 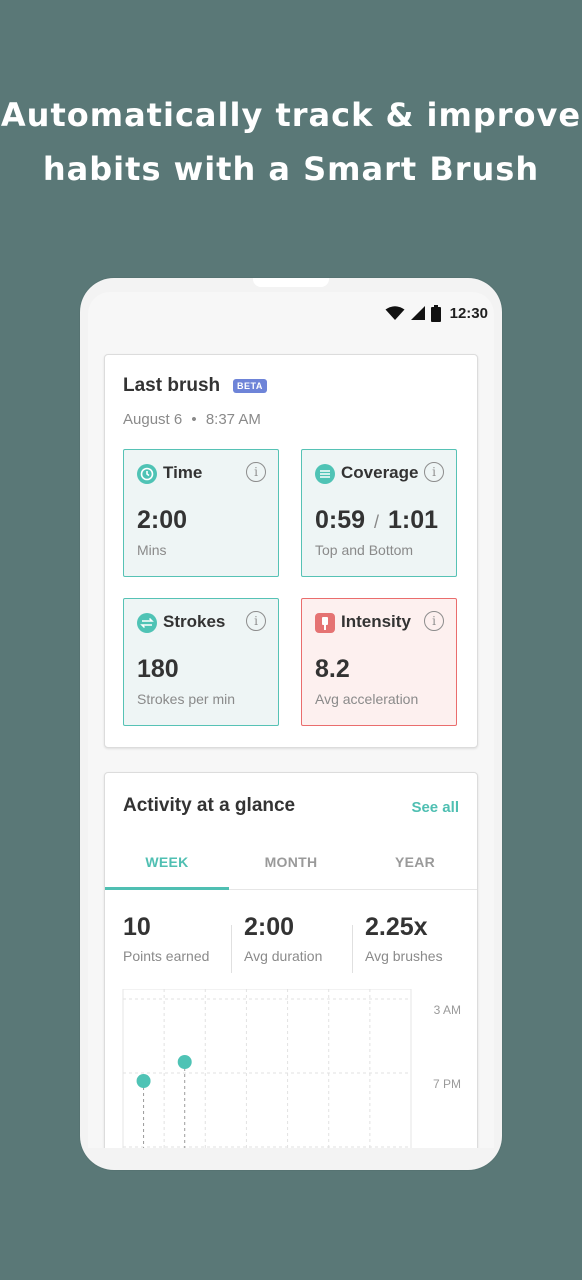 I want to click on tab-month: MONTH, so click(x=291, y=865).